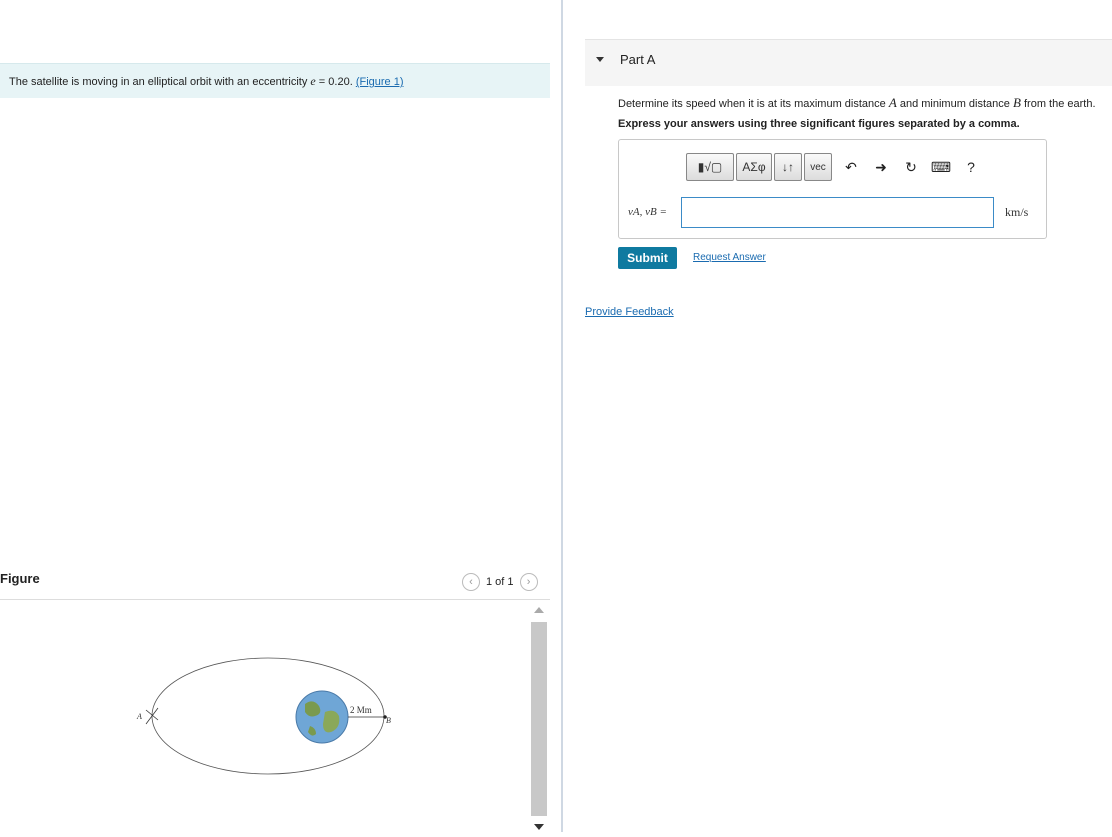 Image resolution: width=1112 pixels, height=837 pixels. Describe the element at coordinates (1017, 212) in the screenshot. I see `answer-unit: km/s` at that location.